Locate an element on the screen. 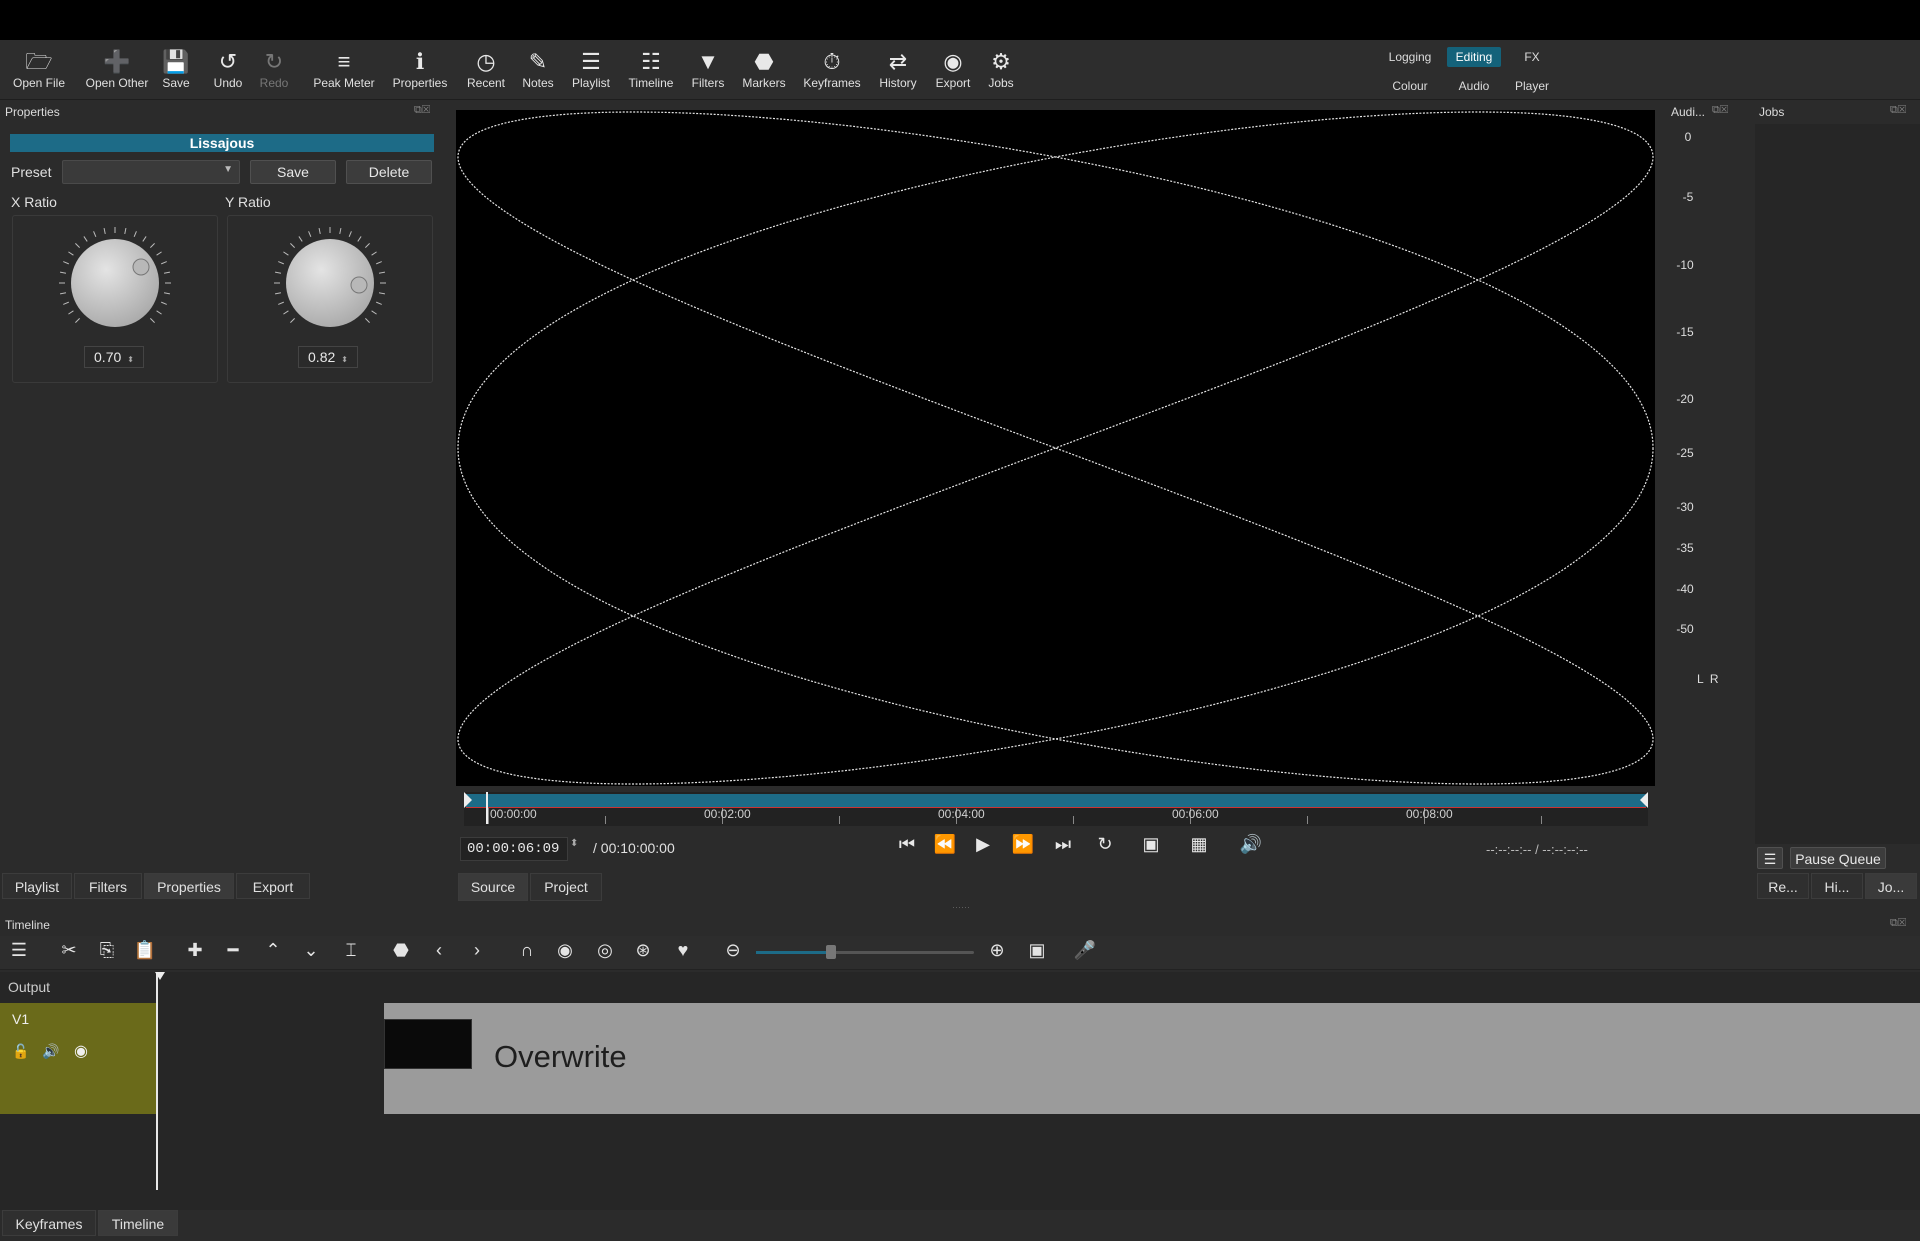 The image size is (1920, 1241). overwrite-icon: ⌄ is located at coordinates (311, 950).